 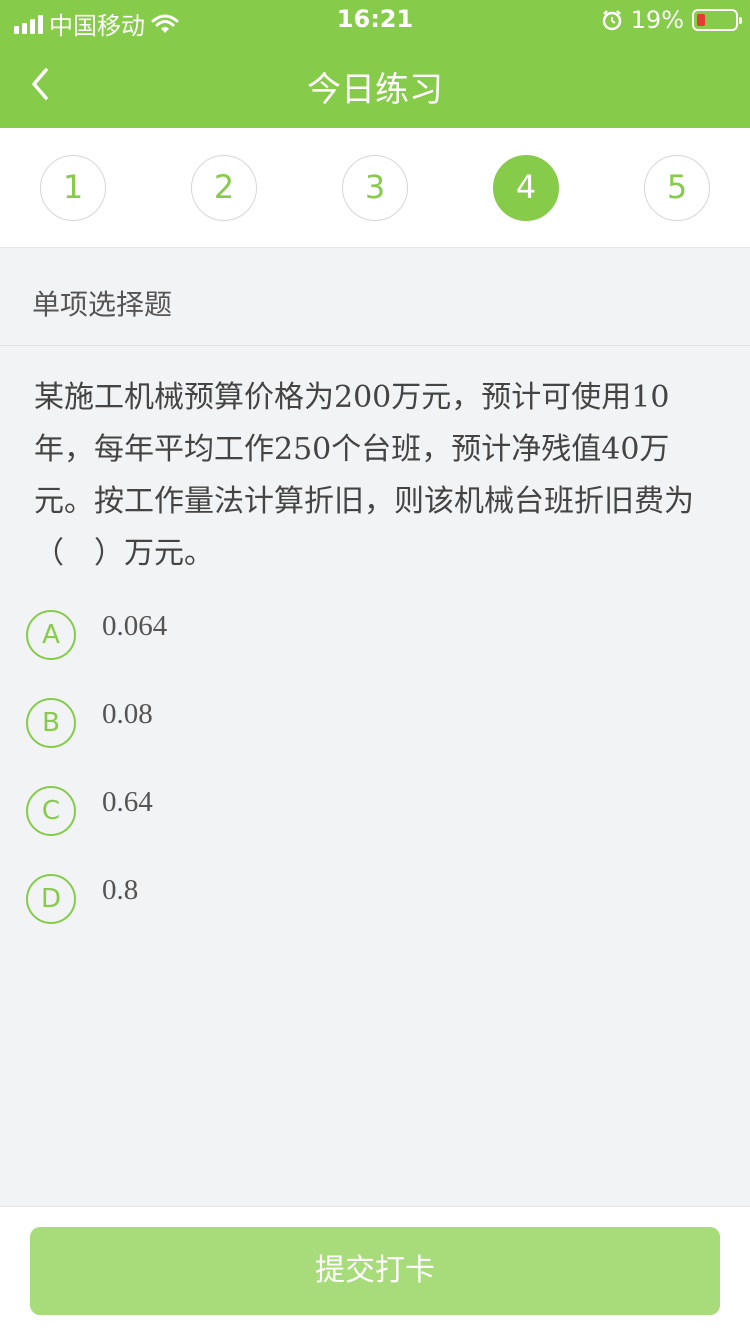 What do you see at coordinates (73, 188) in the screenshot?
I see `step-1: 1` at bounding box center [73, 188].